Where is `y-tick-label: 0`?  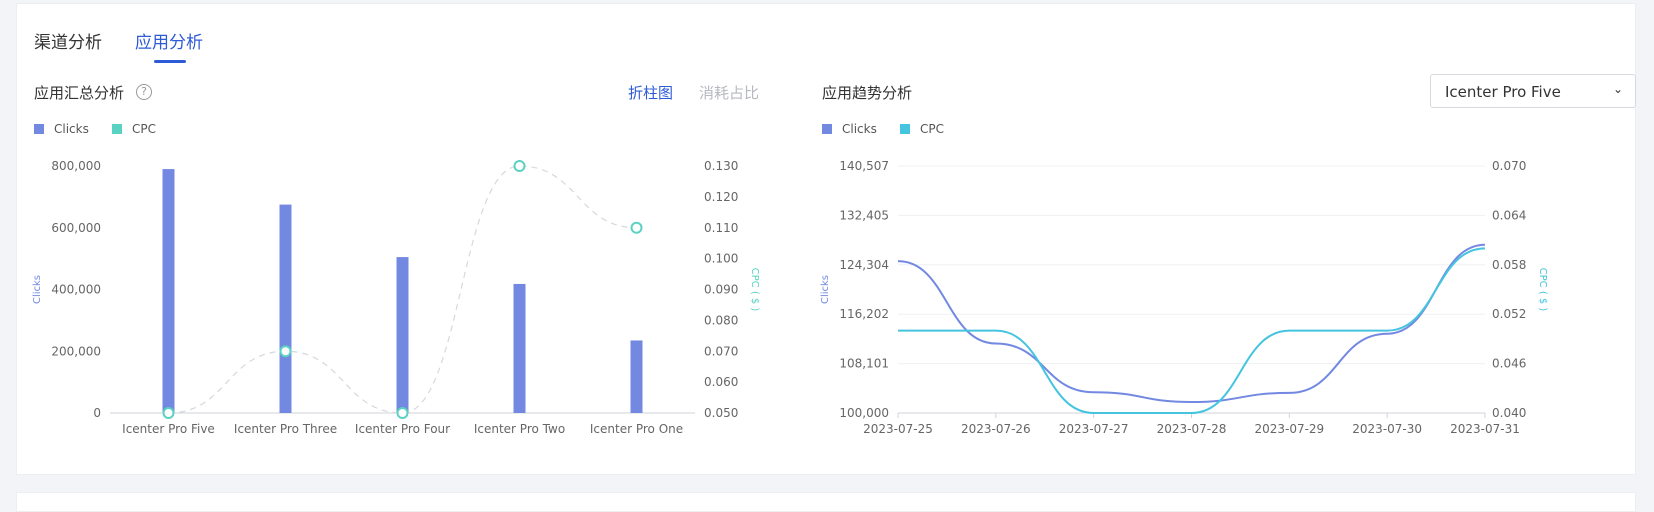
y-tick-label: 0 is located at coordinates (97, 413).